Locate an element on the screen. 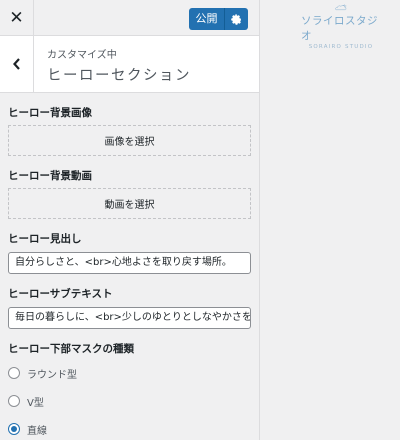 Image resolution: width=400 pixels, height=440 pixels. site-logo: ソライロスタジオ SORAIRO STUDIO is located at coordinates (341, 27).